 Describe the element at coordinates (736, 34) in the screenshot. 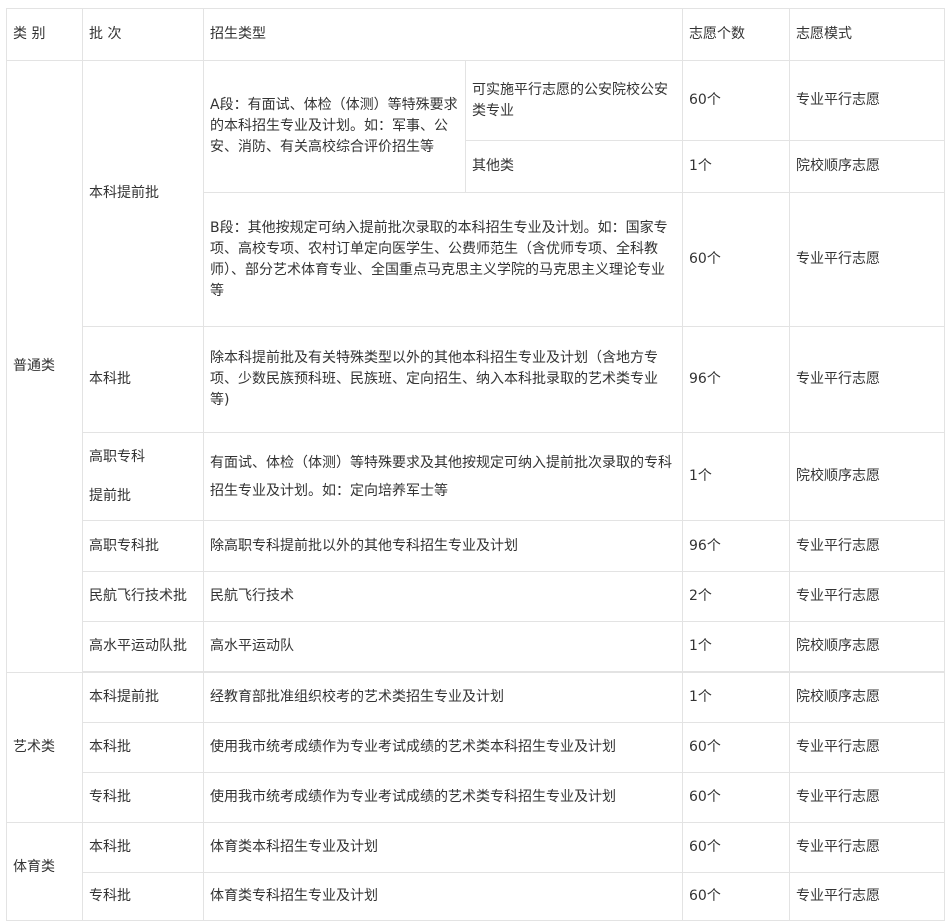

I see `header-count: 志愿个数` at that location.